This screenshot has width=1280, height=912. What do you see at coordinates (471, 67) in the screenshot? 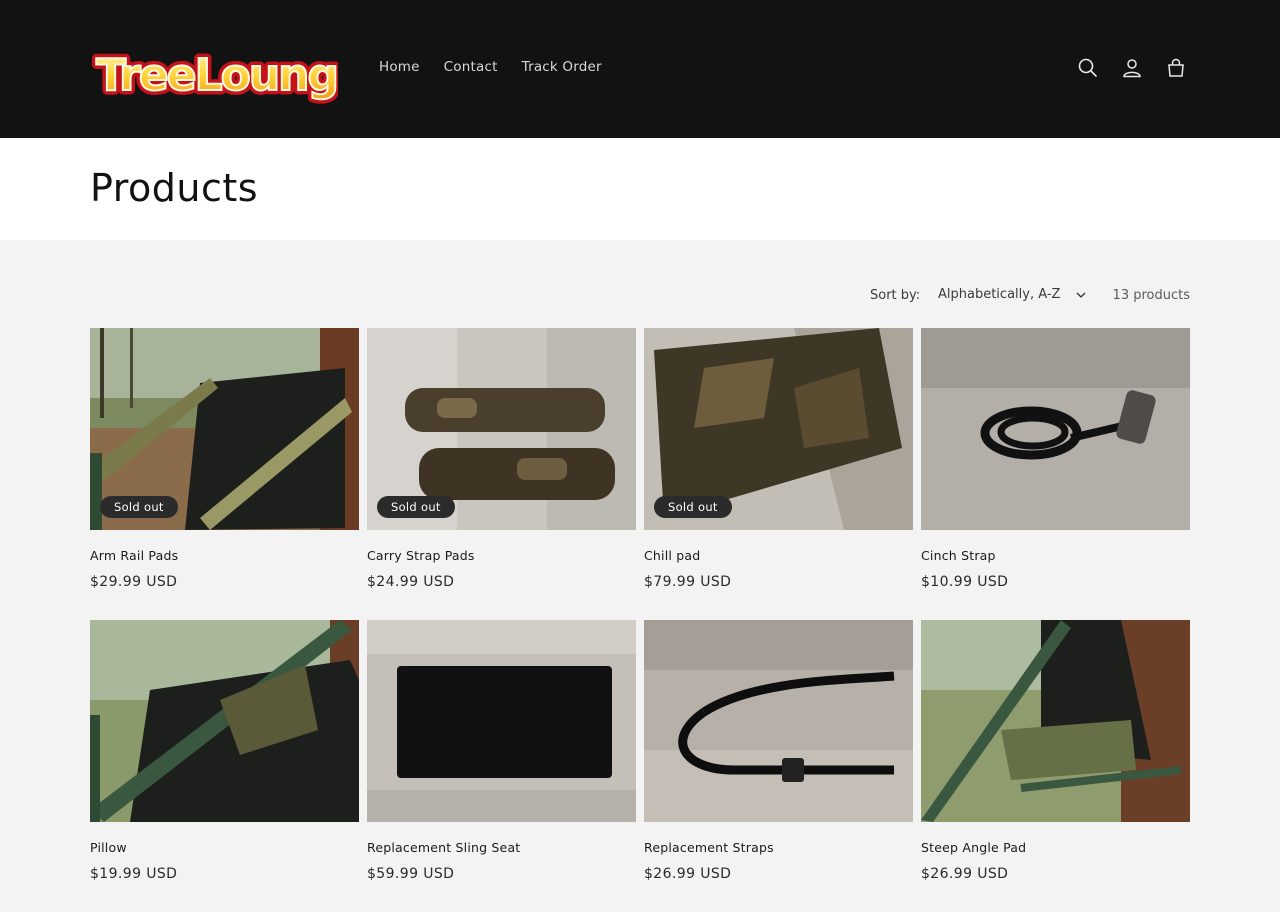
I see `nav-contact: Contact` at bounding box center [471, 67].